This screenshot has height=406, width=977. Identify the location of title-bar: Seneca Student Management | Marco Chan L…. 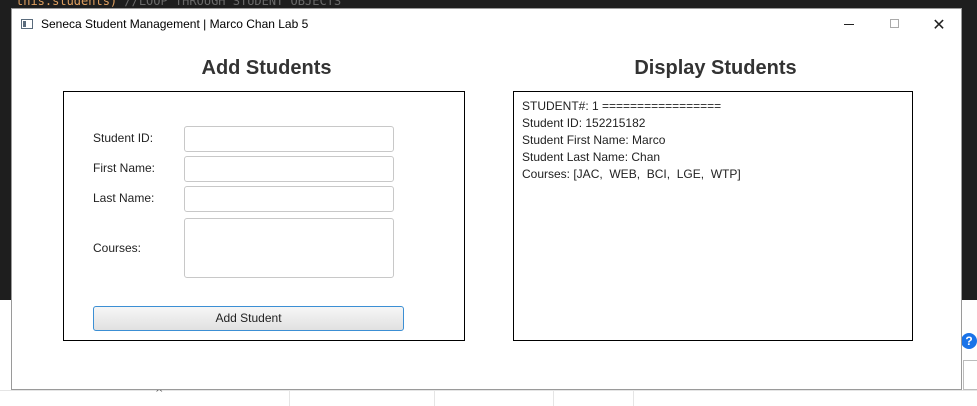
(486, 24).